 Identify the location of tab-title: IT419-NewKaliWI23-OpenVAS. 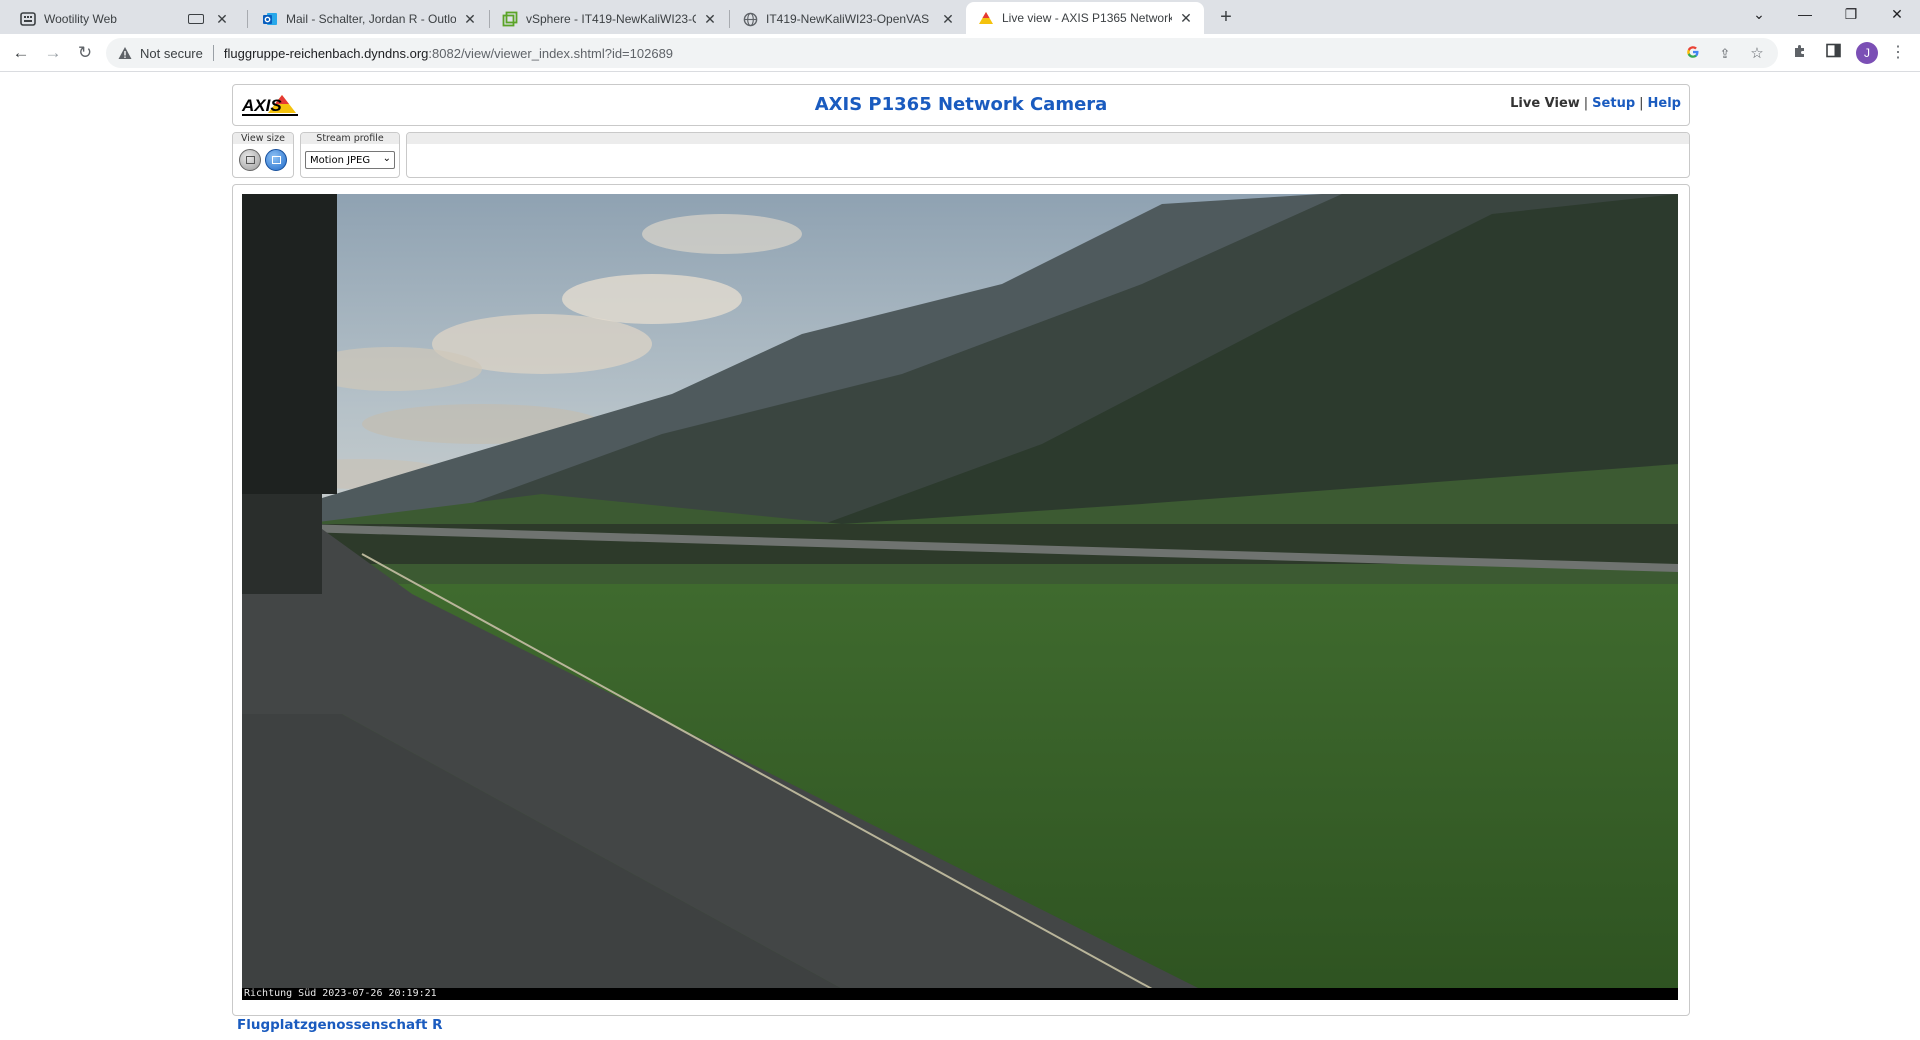
(848, 19).